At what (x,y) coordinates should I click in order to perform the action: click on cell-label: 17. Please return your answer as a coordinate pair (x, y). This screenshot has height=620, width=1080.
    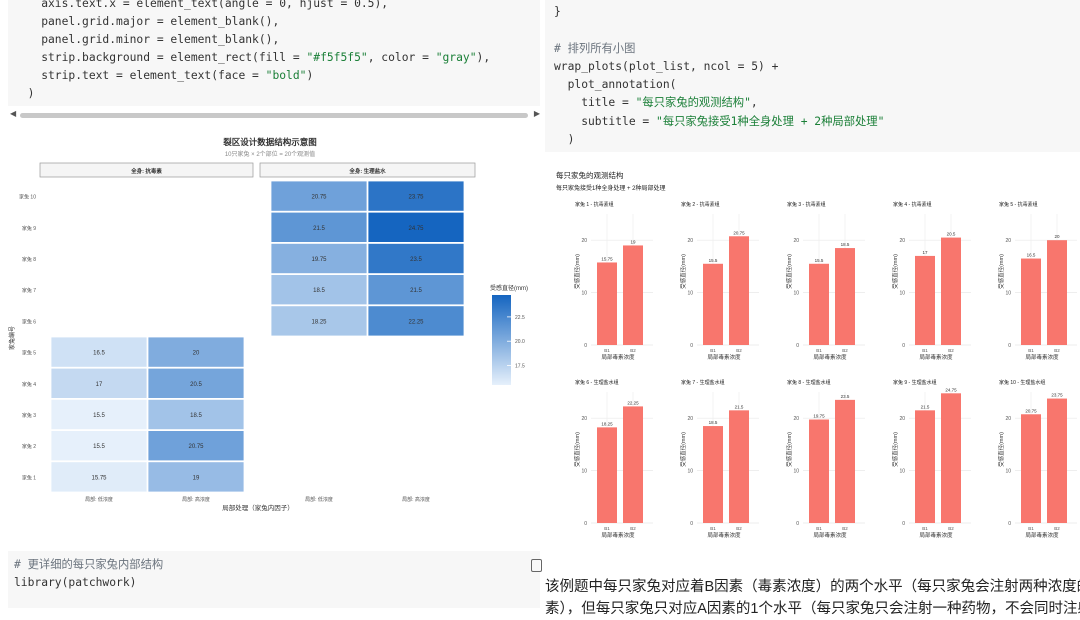
    Looking at the image, I should click on (99, 385).